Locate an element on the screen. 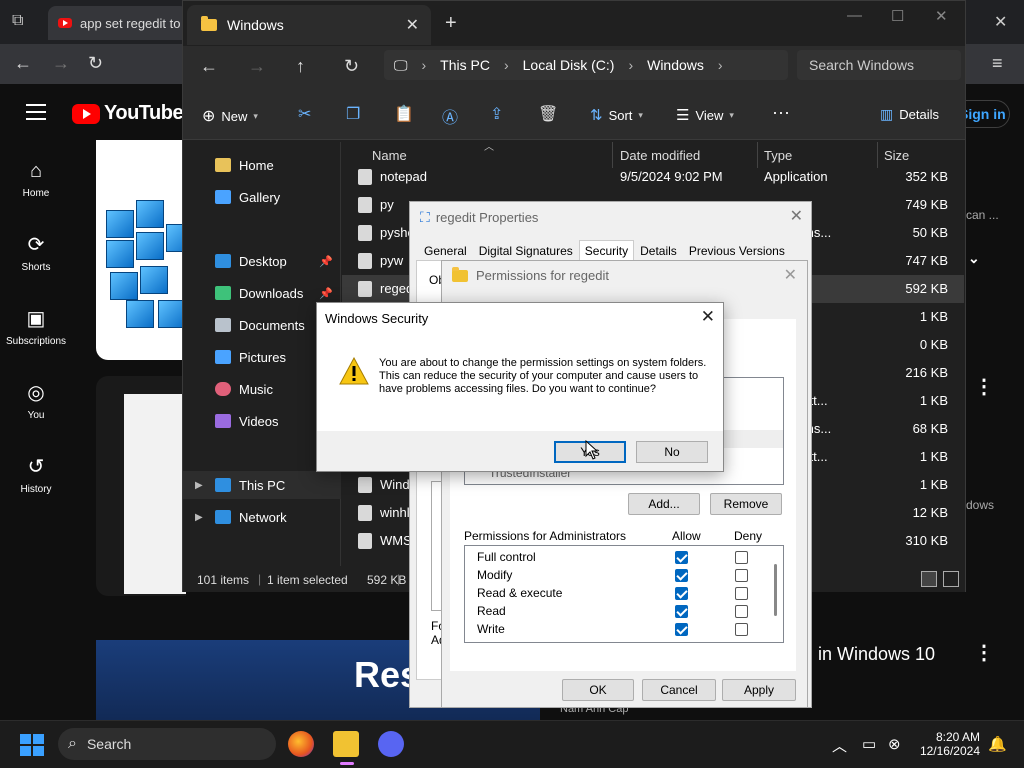 This screenshot has height=768, width=1024. ok-button: OK is located at coordinates (598, 690).